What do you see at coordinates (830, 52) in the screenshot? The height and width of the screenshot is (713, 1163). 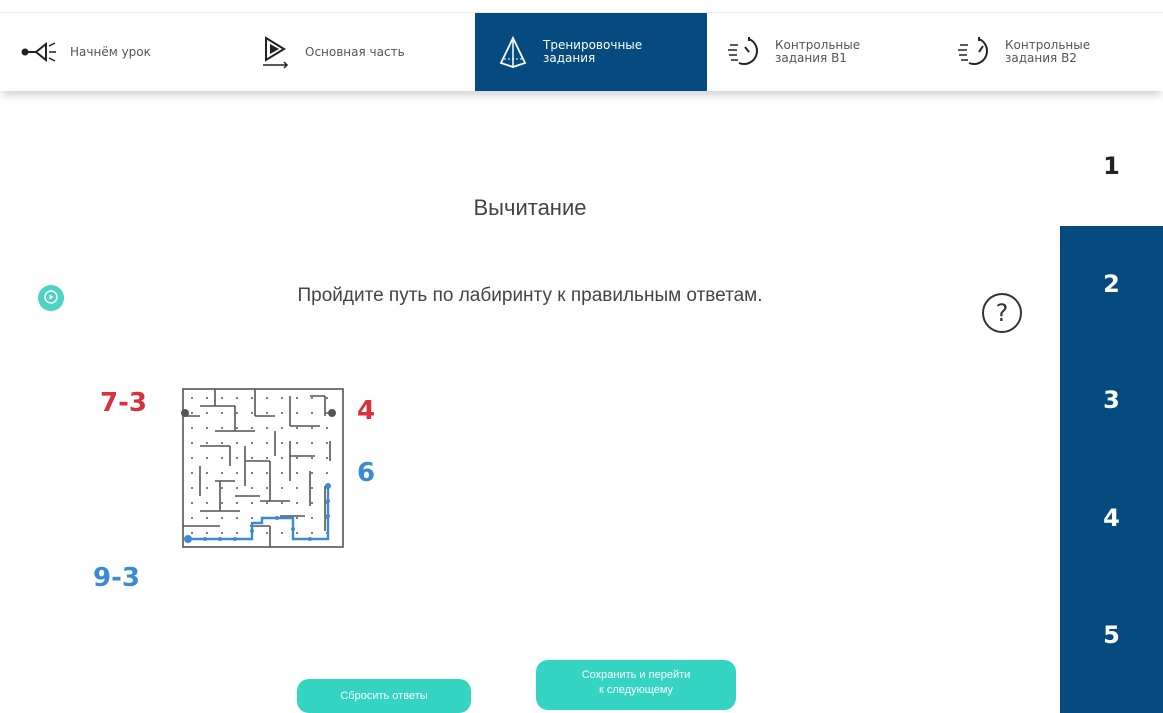 I see `tab-control-tasks-b1: Контрольные задания В1` at bounding box center [830, 52].